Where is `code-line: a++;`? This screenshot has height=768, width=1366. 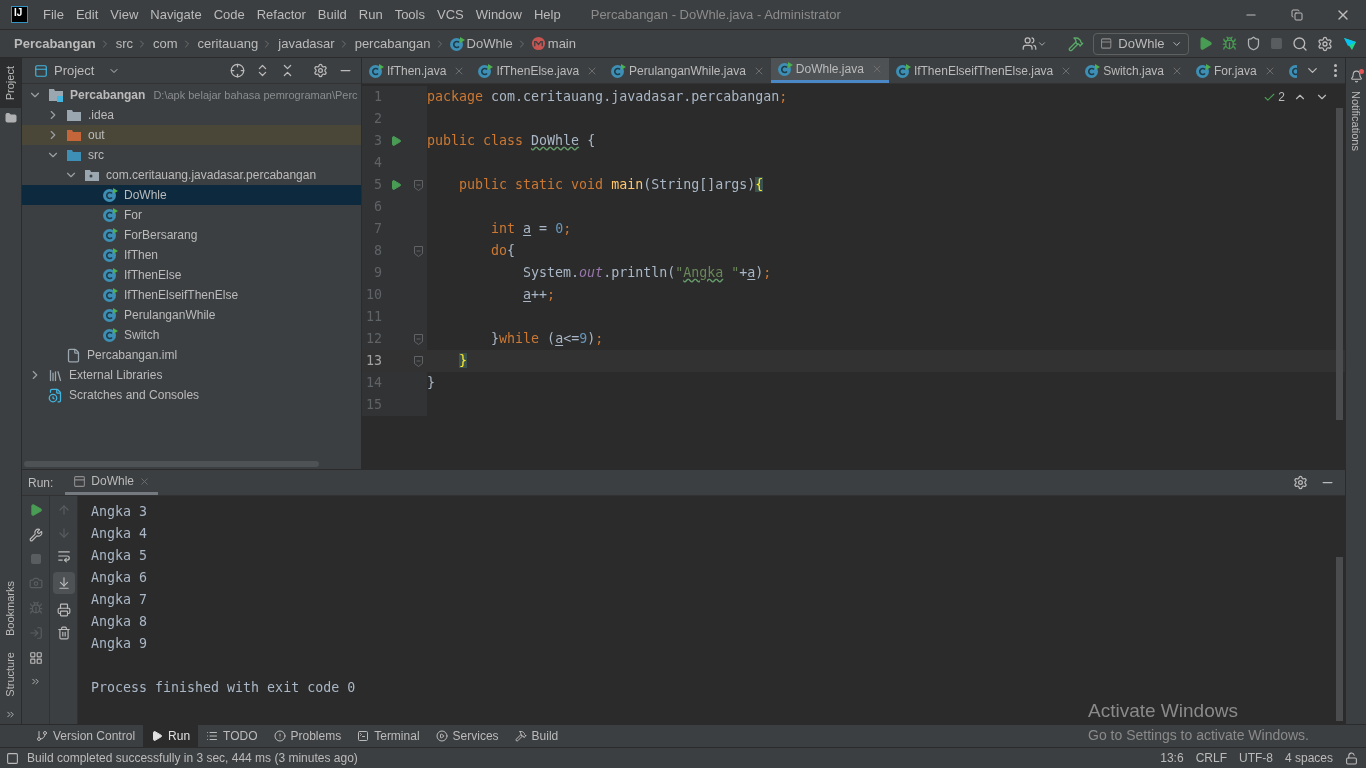 code-line: a++; is located at coordinates (539, 295).